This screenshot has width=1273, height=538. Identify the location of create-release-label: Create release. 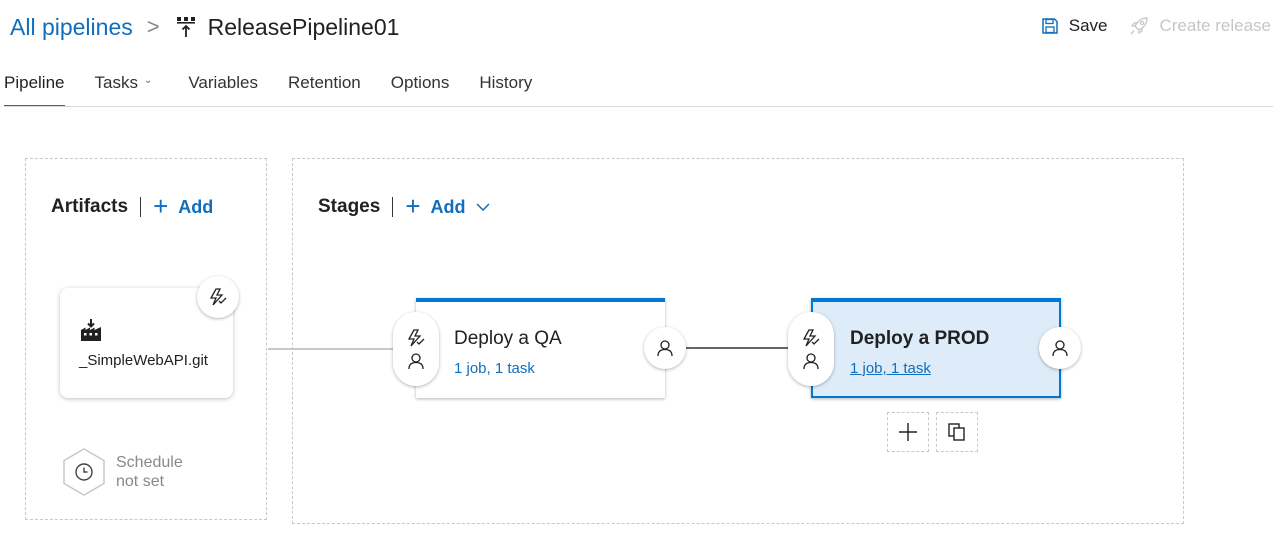
(1215, 25).